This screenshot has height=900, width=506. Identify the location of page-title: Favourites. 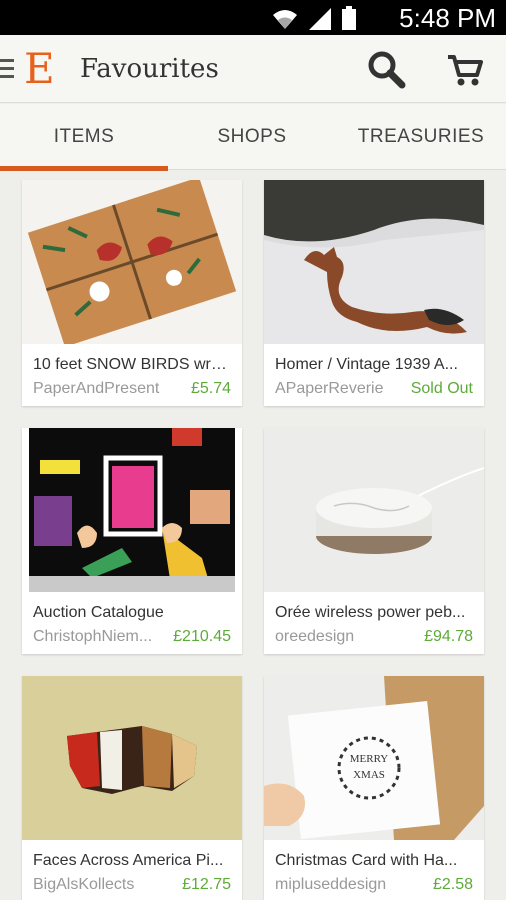
(149, 69).